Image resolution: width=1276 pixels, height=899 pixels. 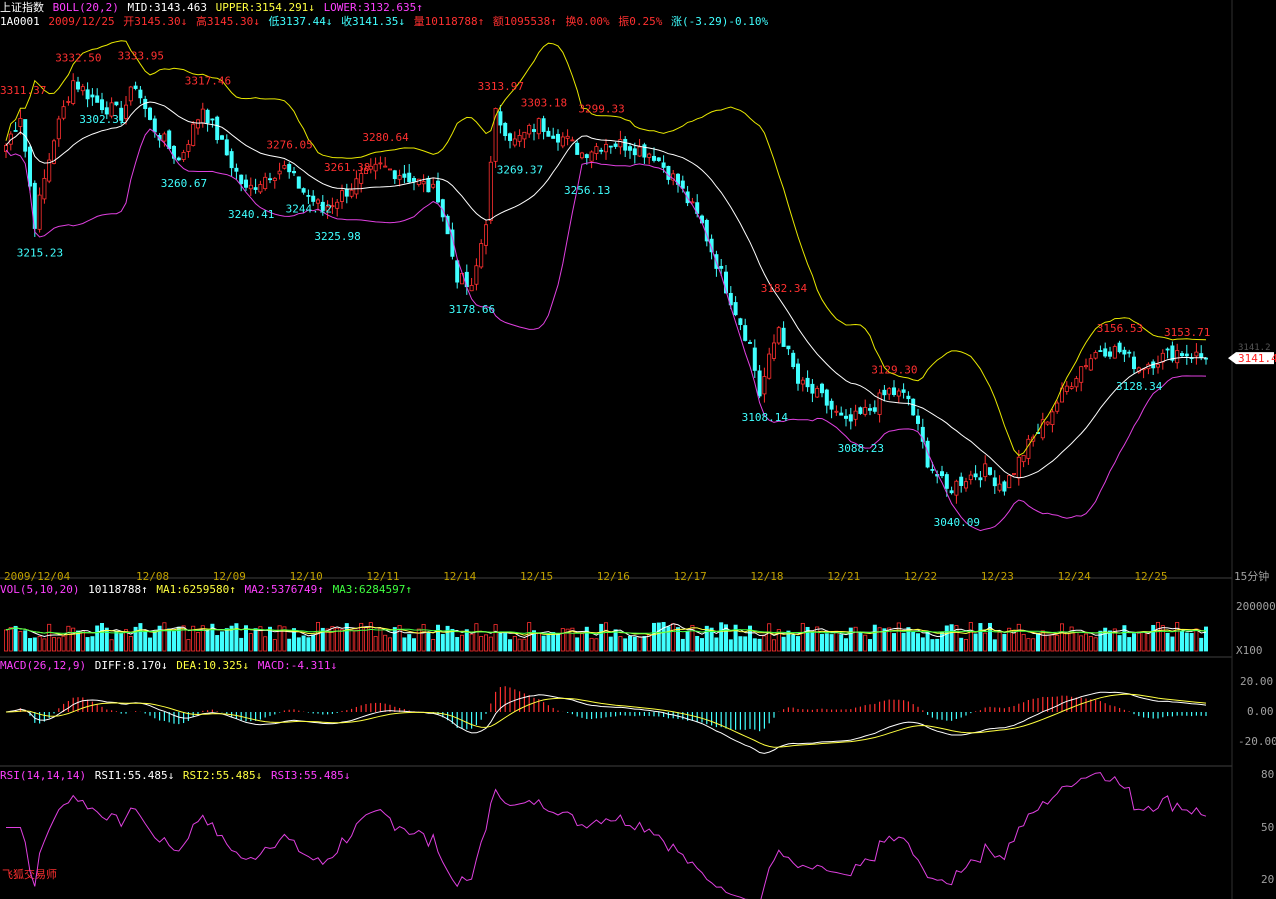 What do you see at coordinates (784, 288) in the screenshot?
I see `price-annotation: 3182.34` at bounding box center [784, 288].